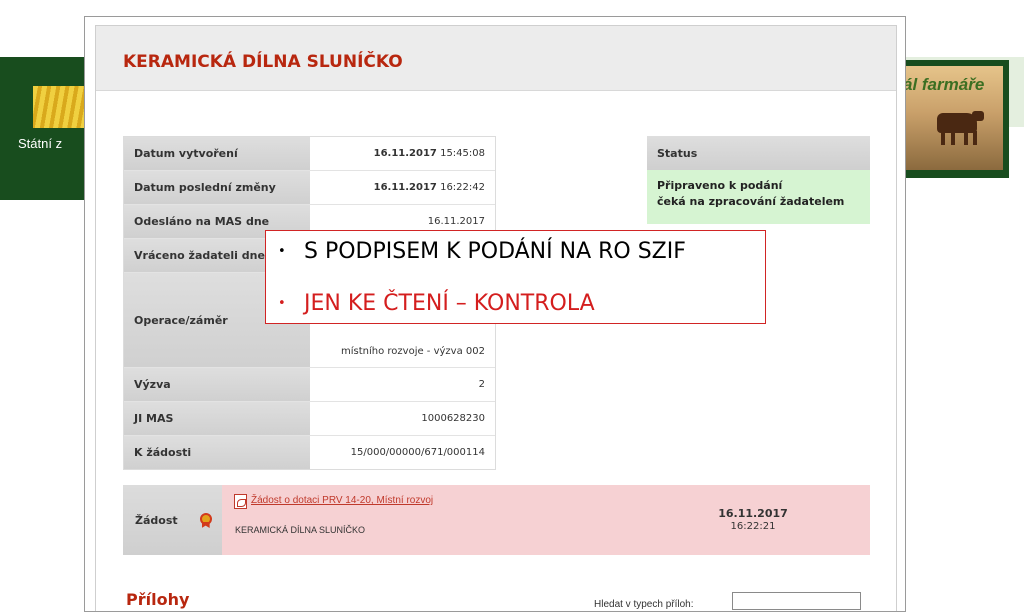 The height and width of the screenshot is (612, 1024). Describe the element at coordinates (796, 601) in the screenshot. I see `search-input` at that location.